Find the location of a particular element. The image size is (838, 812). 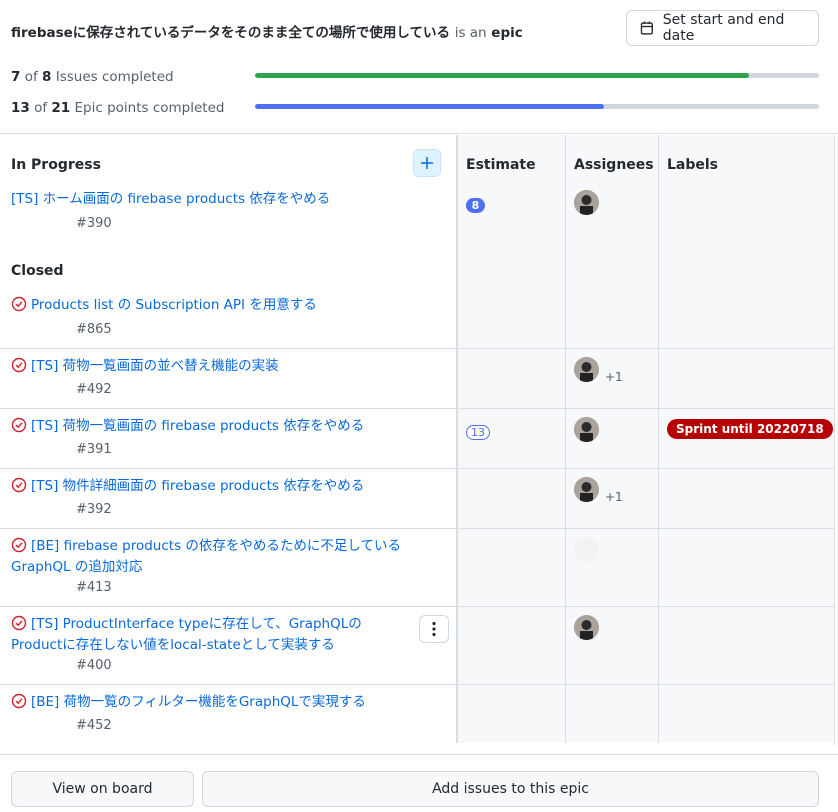

issue-number: #413 is located at coordinates (94, 587).